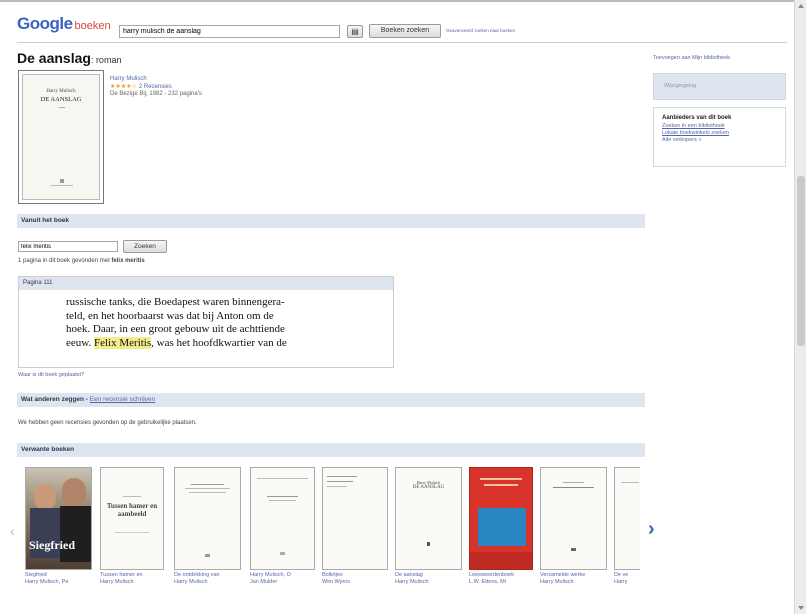  What do you see at coordinates (207, 492) in the screenshot?
I see `cover3-line3` at bounding box center [207, 492].